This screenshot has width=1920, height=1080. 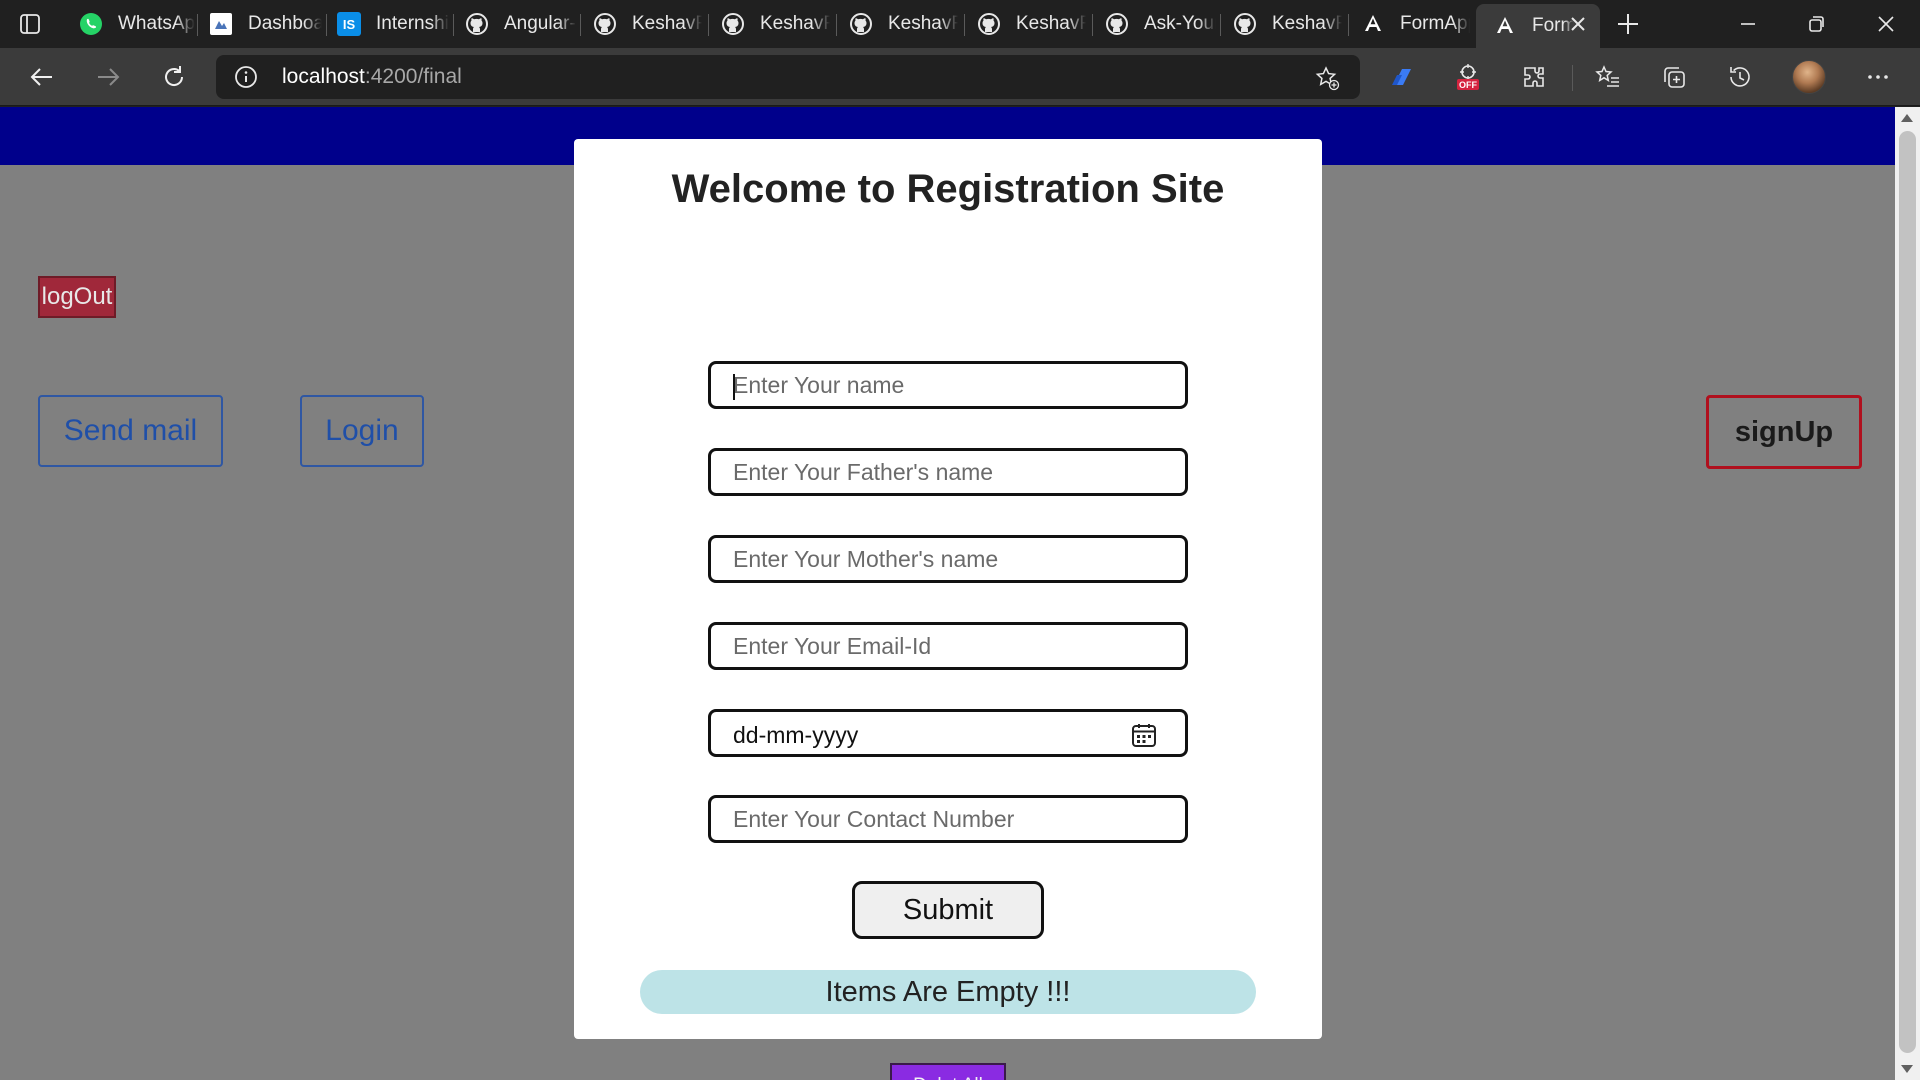 I want to click on logout-button: logOut, so click(x=77, y=297).